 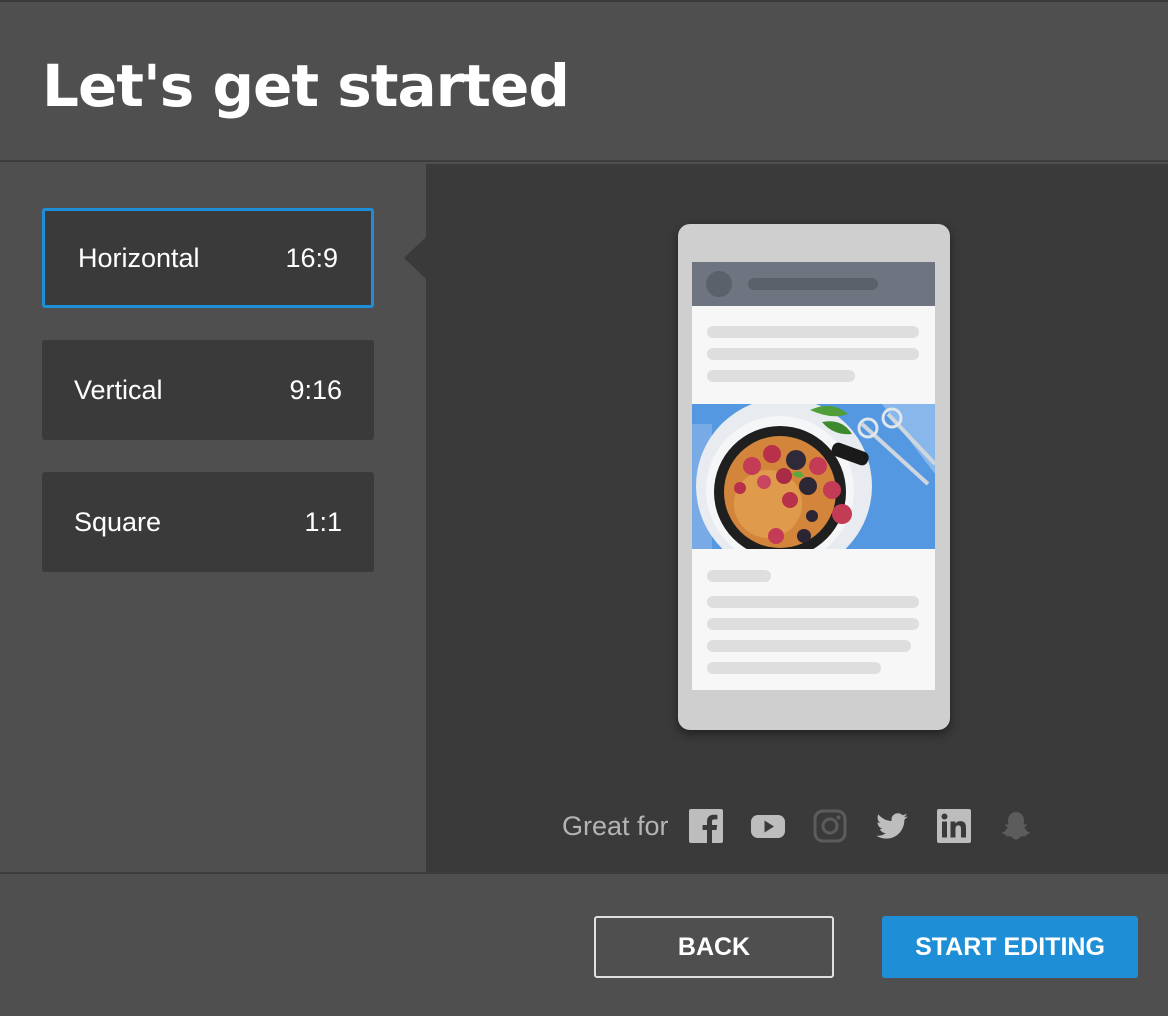 I want to click on option-ratio: 16:9, so click(x=311, y=257).